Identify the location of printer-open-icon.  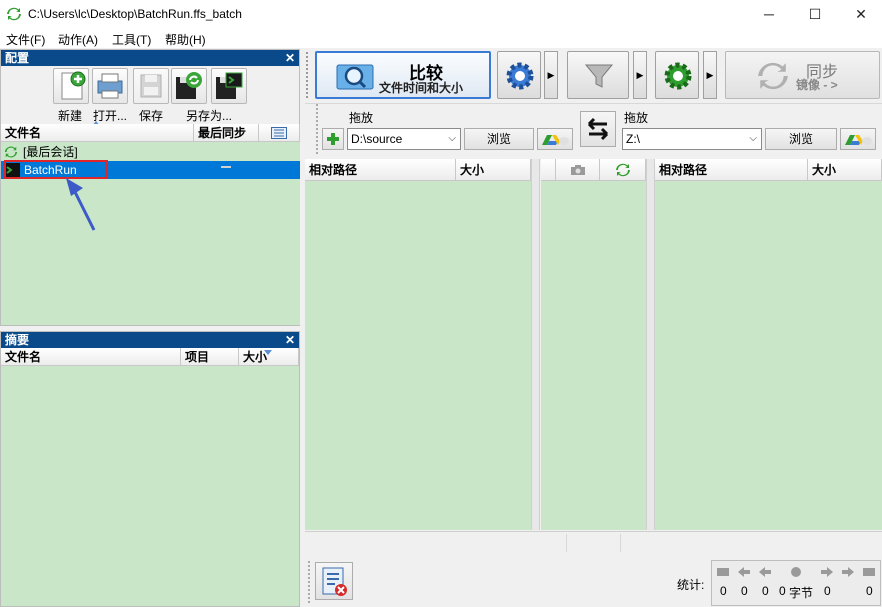
(110, 86).